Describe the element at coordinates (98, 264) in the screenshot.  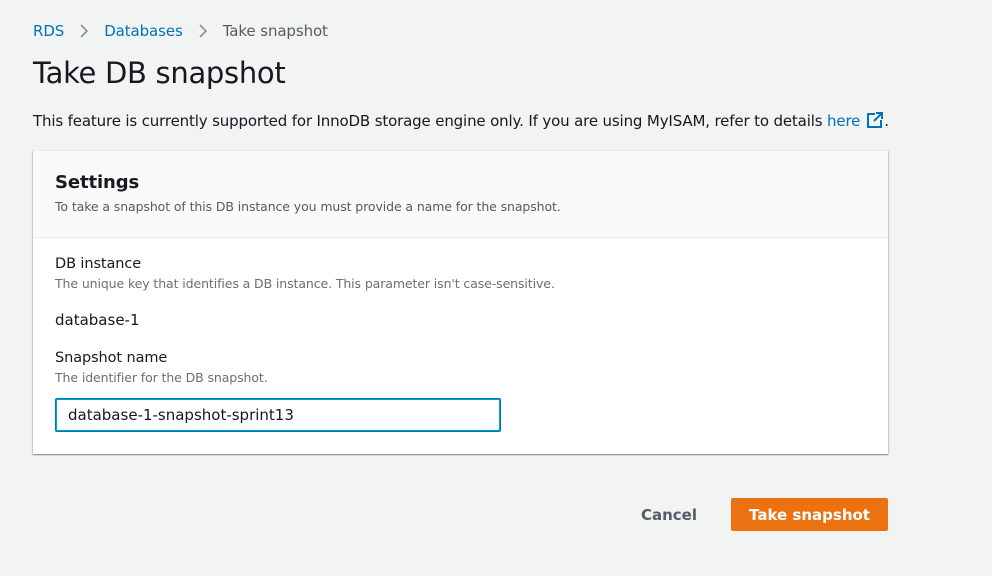
I see `db-instance-label: DB instance` at that location.